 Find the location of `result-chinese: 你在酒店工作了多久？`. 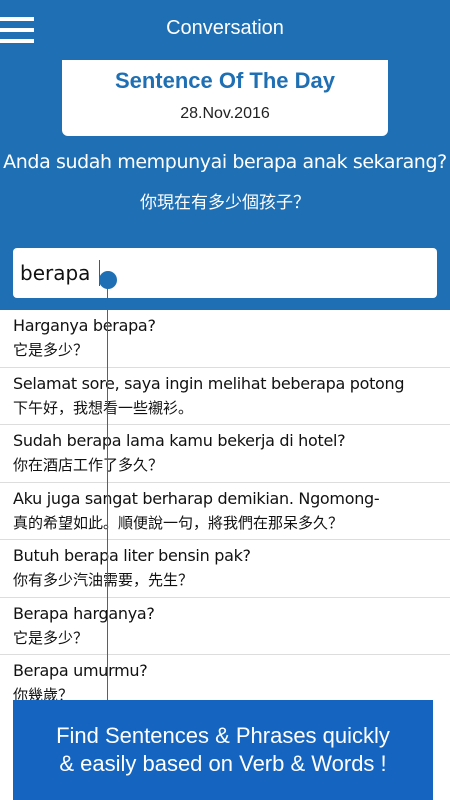

result-chinese: 你在酒店工作了多久？ is located at coordinates (88, 465).